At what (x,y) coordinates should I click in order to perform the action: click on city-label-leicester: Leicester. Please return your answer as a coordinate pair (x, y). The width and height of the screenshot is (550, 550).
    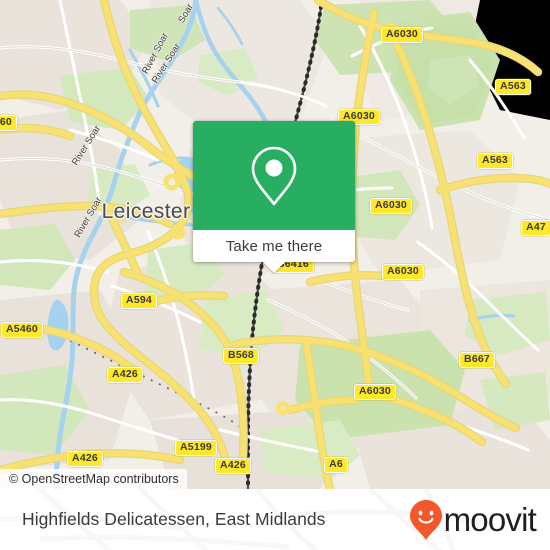
    Looking at the image, I should click on (146, 211).